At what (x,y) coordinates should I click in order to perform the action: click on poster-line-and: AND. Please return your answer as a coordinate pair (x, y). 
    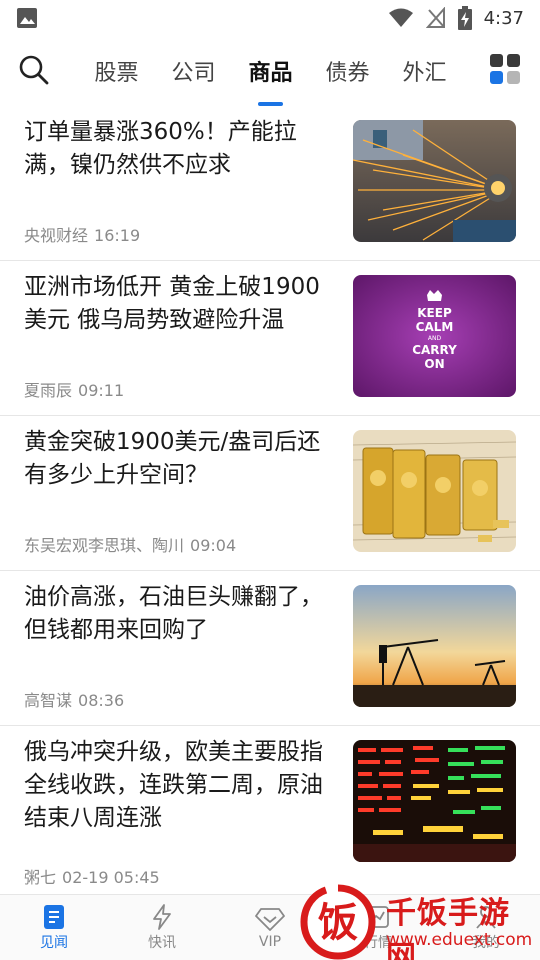
    Looking at the image, I should click on (435, 338).